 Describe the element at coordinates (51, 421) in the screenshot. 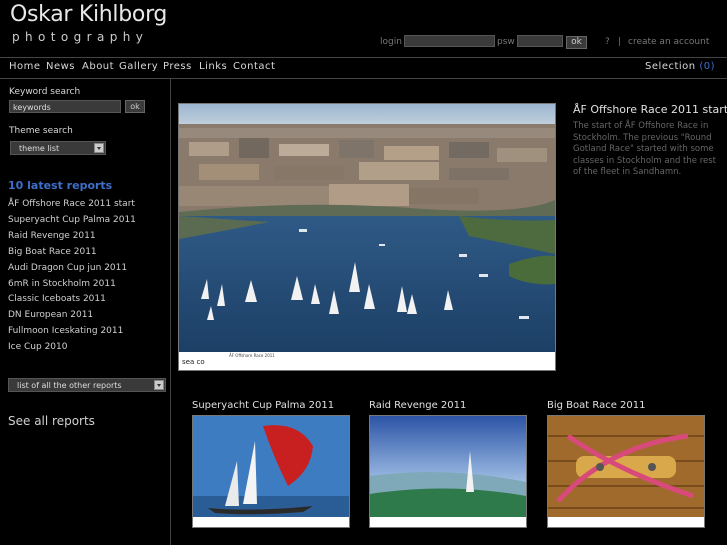

I see `see-all-reports-link: See all reports` at that location.